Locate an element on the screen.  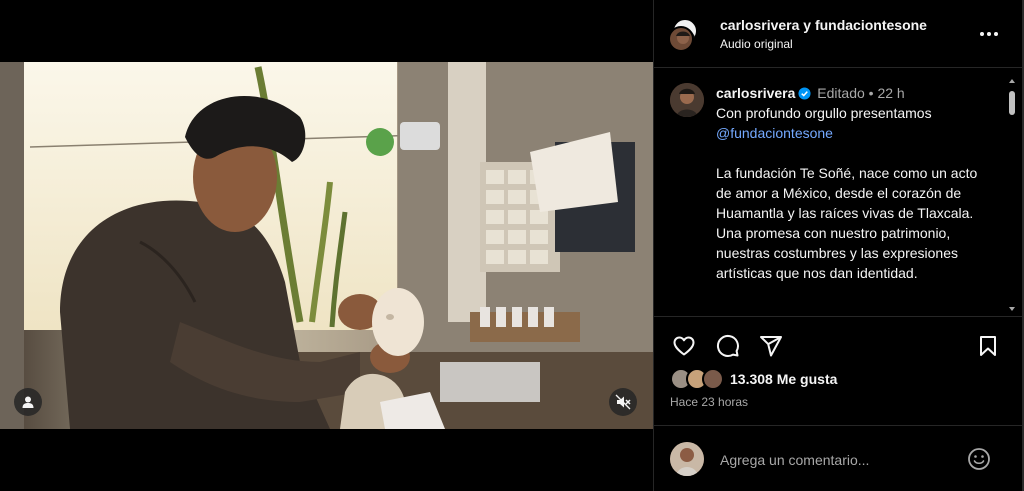
heart-icon is located at coordinates (684, 346).